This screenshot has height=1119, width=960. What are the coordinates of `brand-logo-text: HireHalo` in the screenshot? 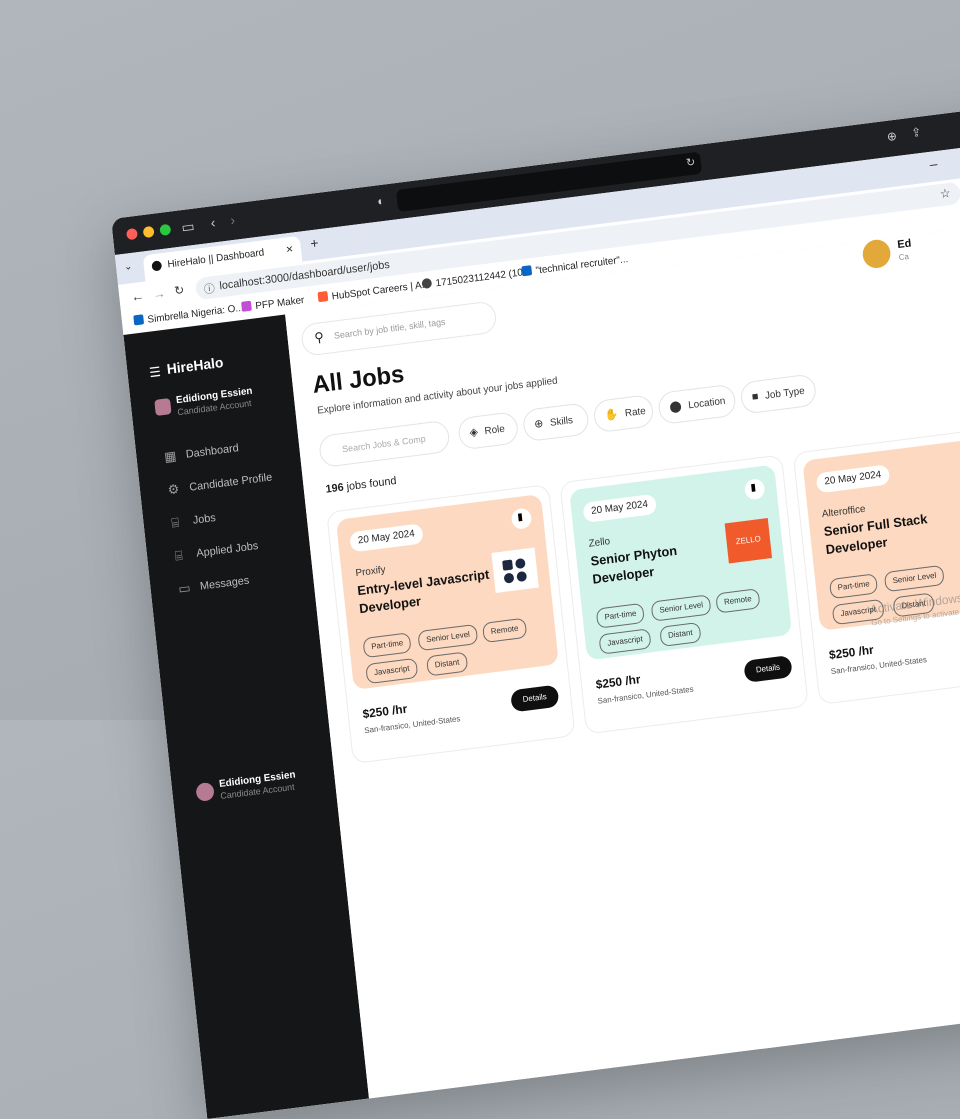 It's located at (195, 365).